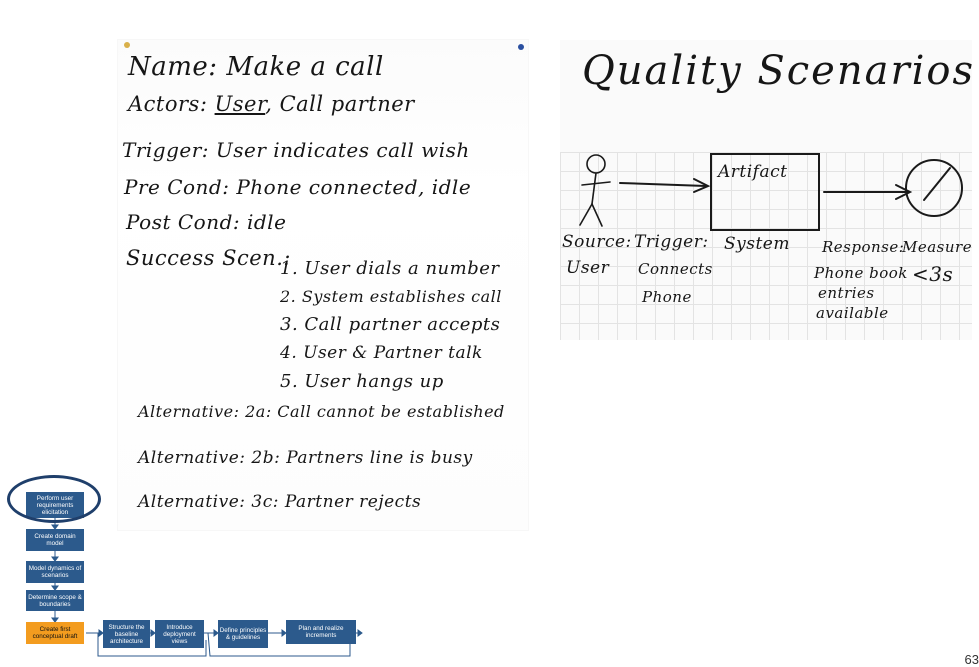 The width and height of the screenshot is (979, 667). Describe the element at coordinates (757, 244) in the screenshot. I see `system-label: System` at that location.